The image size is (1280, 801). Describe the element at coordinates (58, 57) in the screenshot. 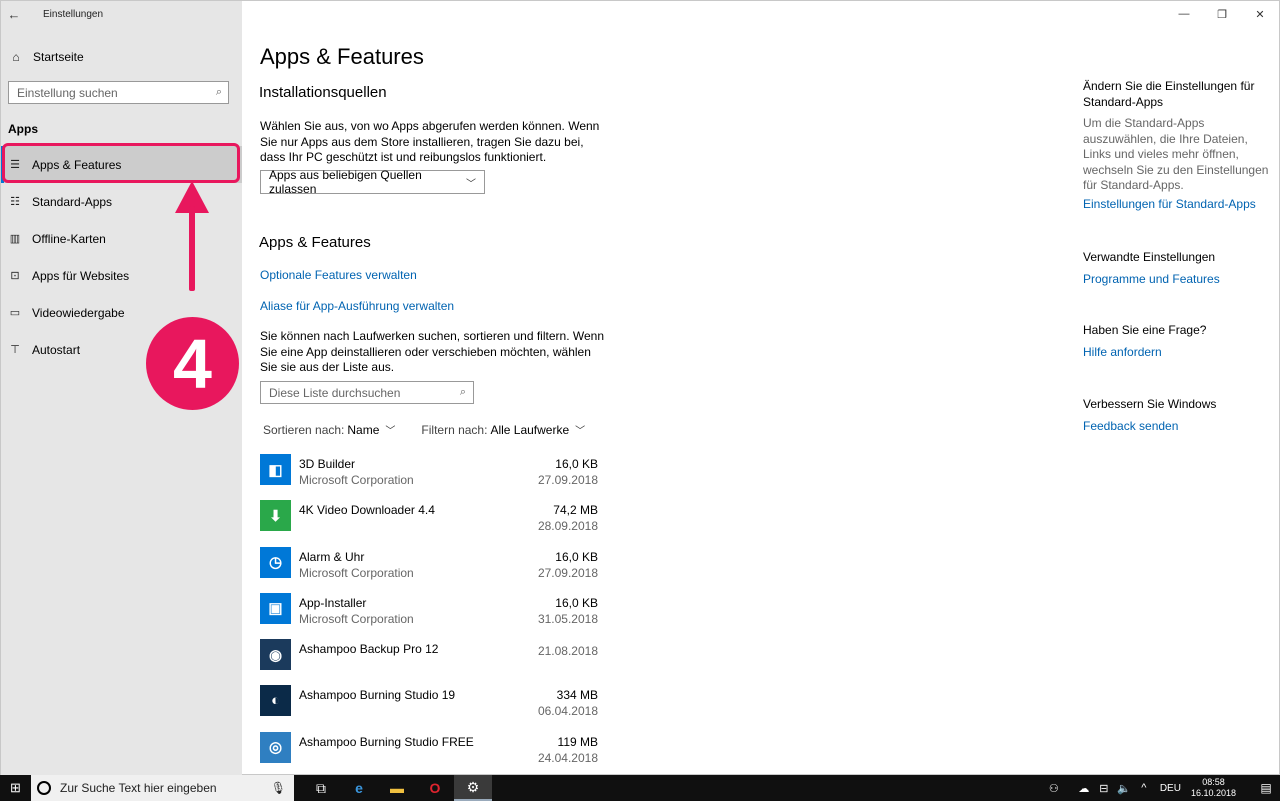

I see `sidebar-item-label: Startseite` at that location.